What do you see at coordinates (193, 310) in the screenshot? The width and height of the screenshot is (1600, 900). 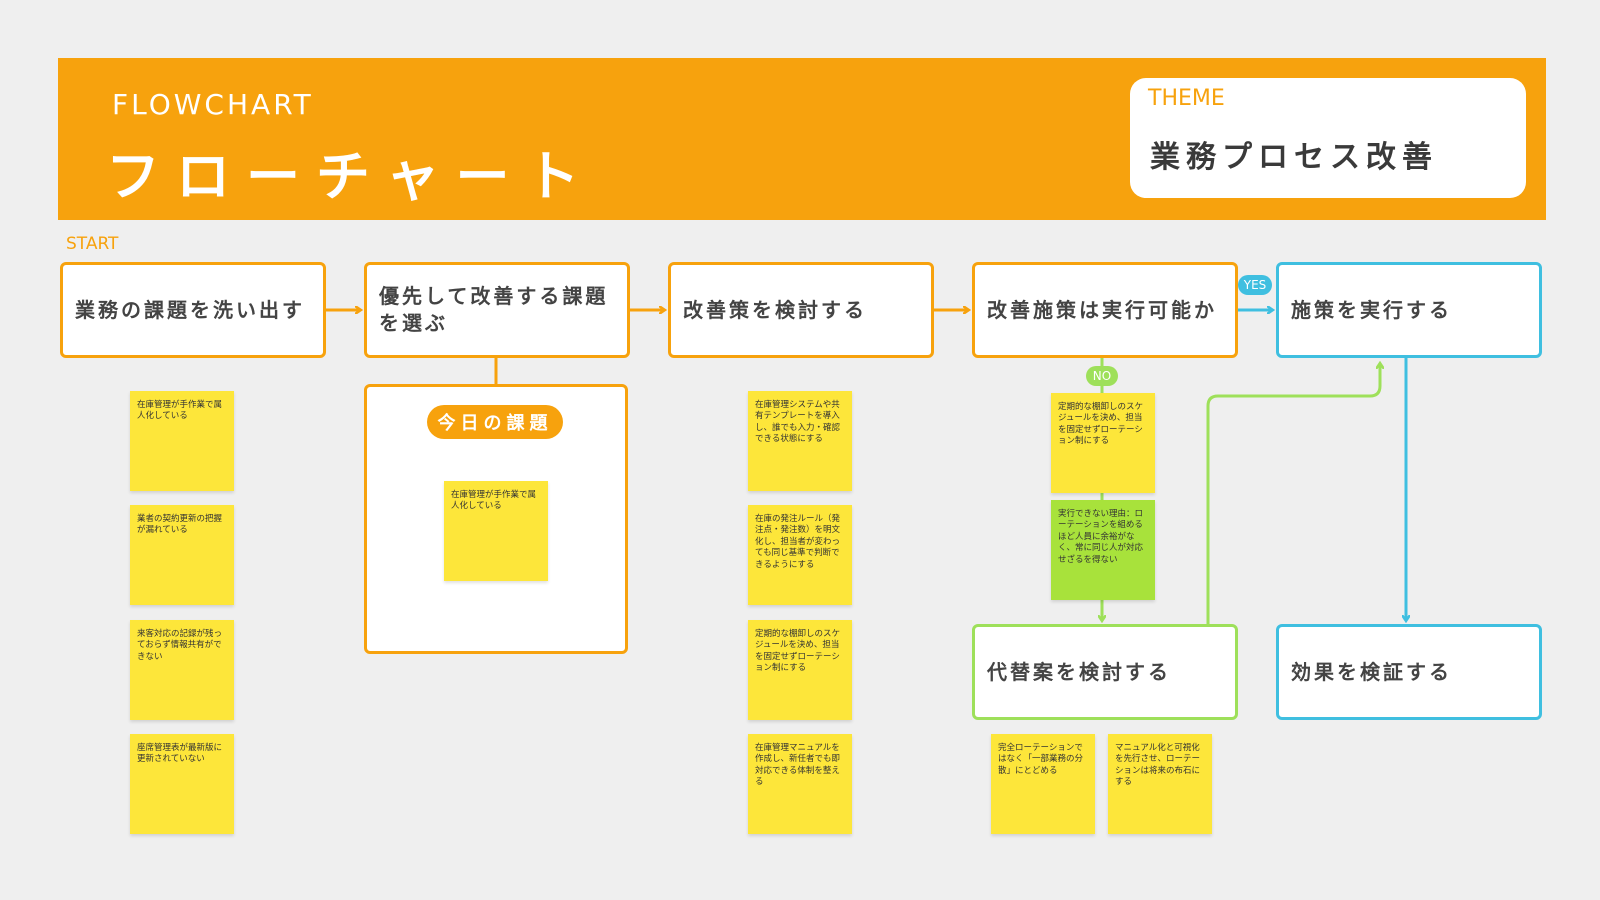 I see `node-identify-issues: 業務の課題を洗い出す` at bounding box center [193, 310].